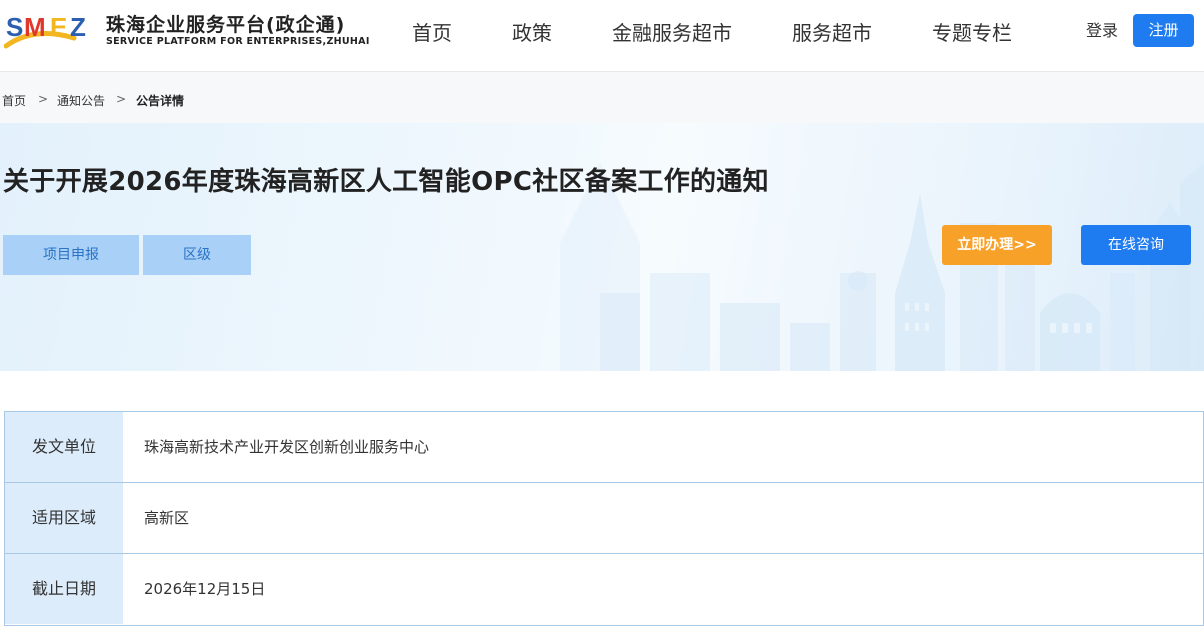 The image size is (1204, 627). What do you see at coordinates (602, 97) in the screenshot?
I see `breadcrumb: 首页 > 通知公告 > 公告详情` at bounding box center [602, 97].